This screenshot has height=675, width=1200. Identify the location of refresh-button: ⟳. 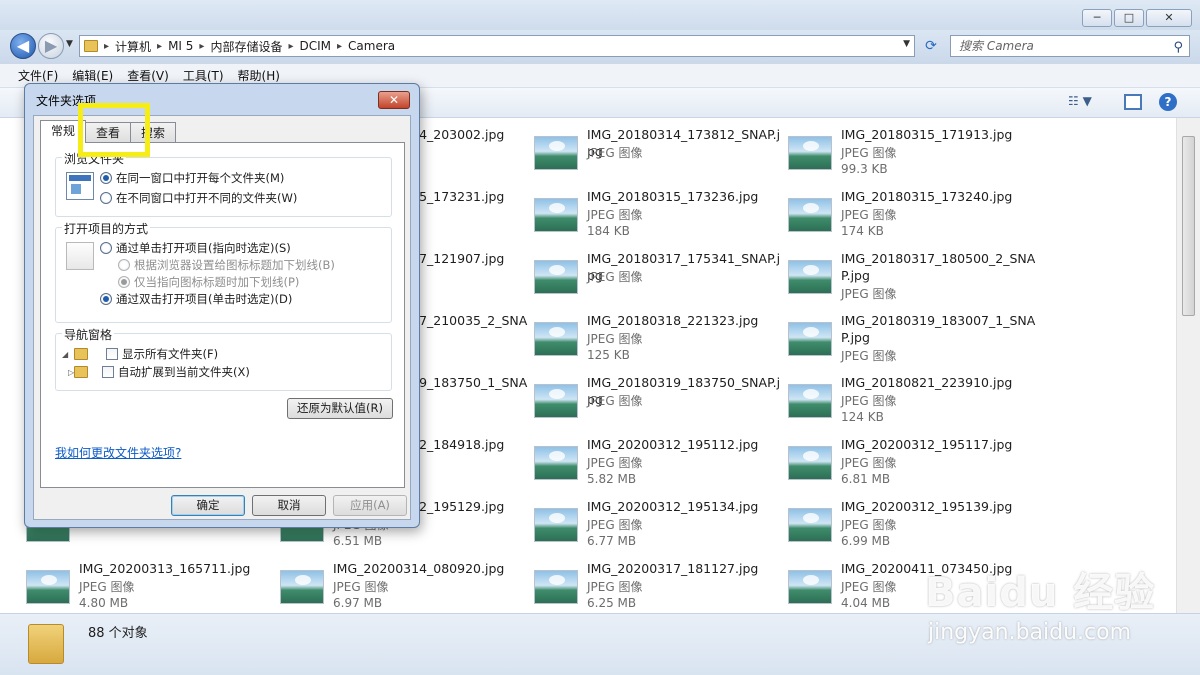
(931, 46).